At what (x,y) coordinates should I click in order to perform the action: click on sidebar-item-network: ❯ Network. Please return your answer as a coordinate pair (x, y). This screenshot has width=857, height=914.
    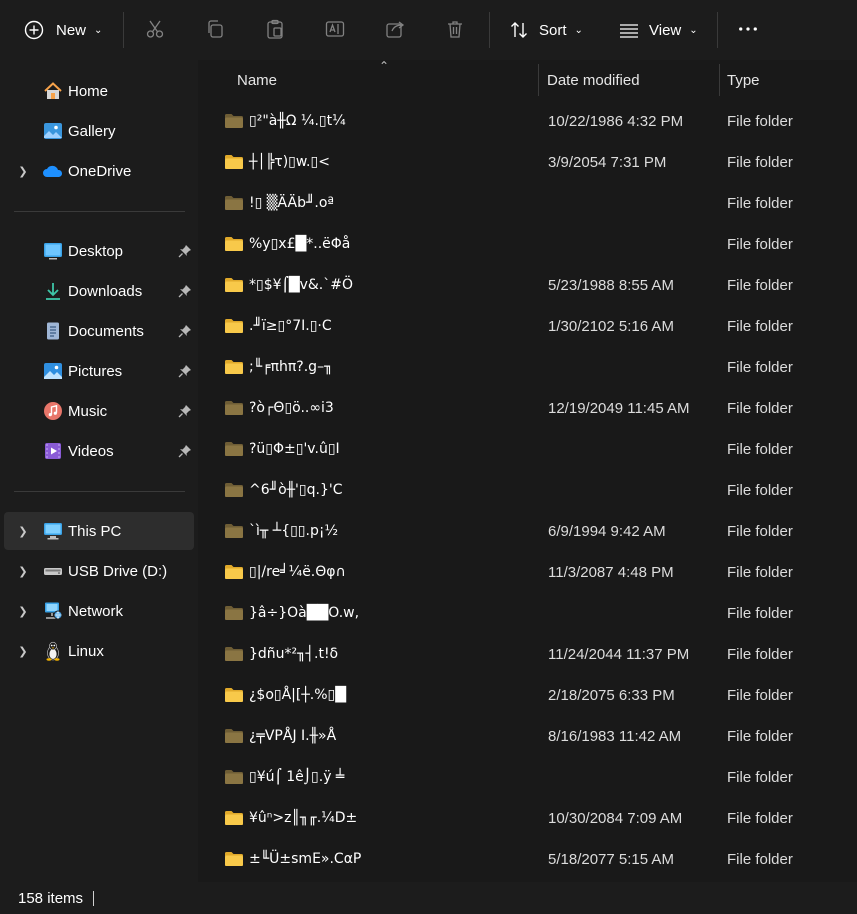
    Looking at the image, I should click on (99, 611).